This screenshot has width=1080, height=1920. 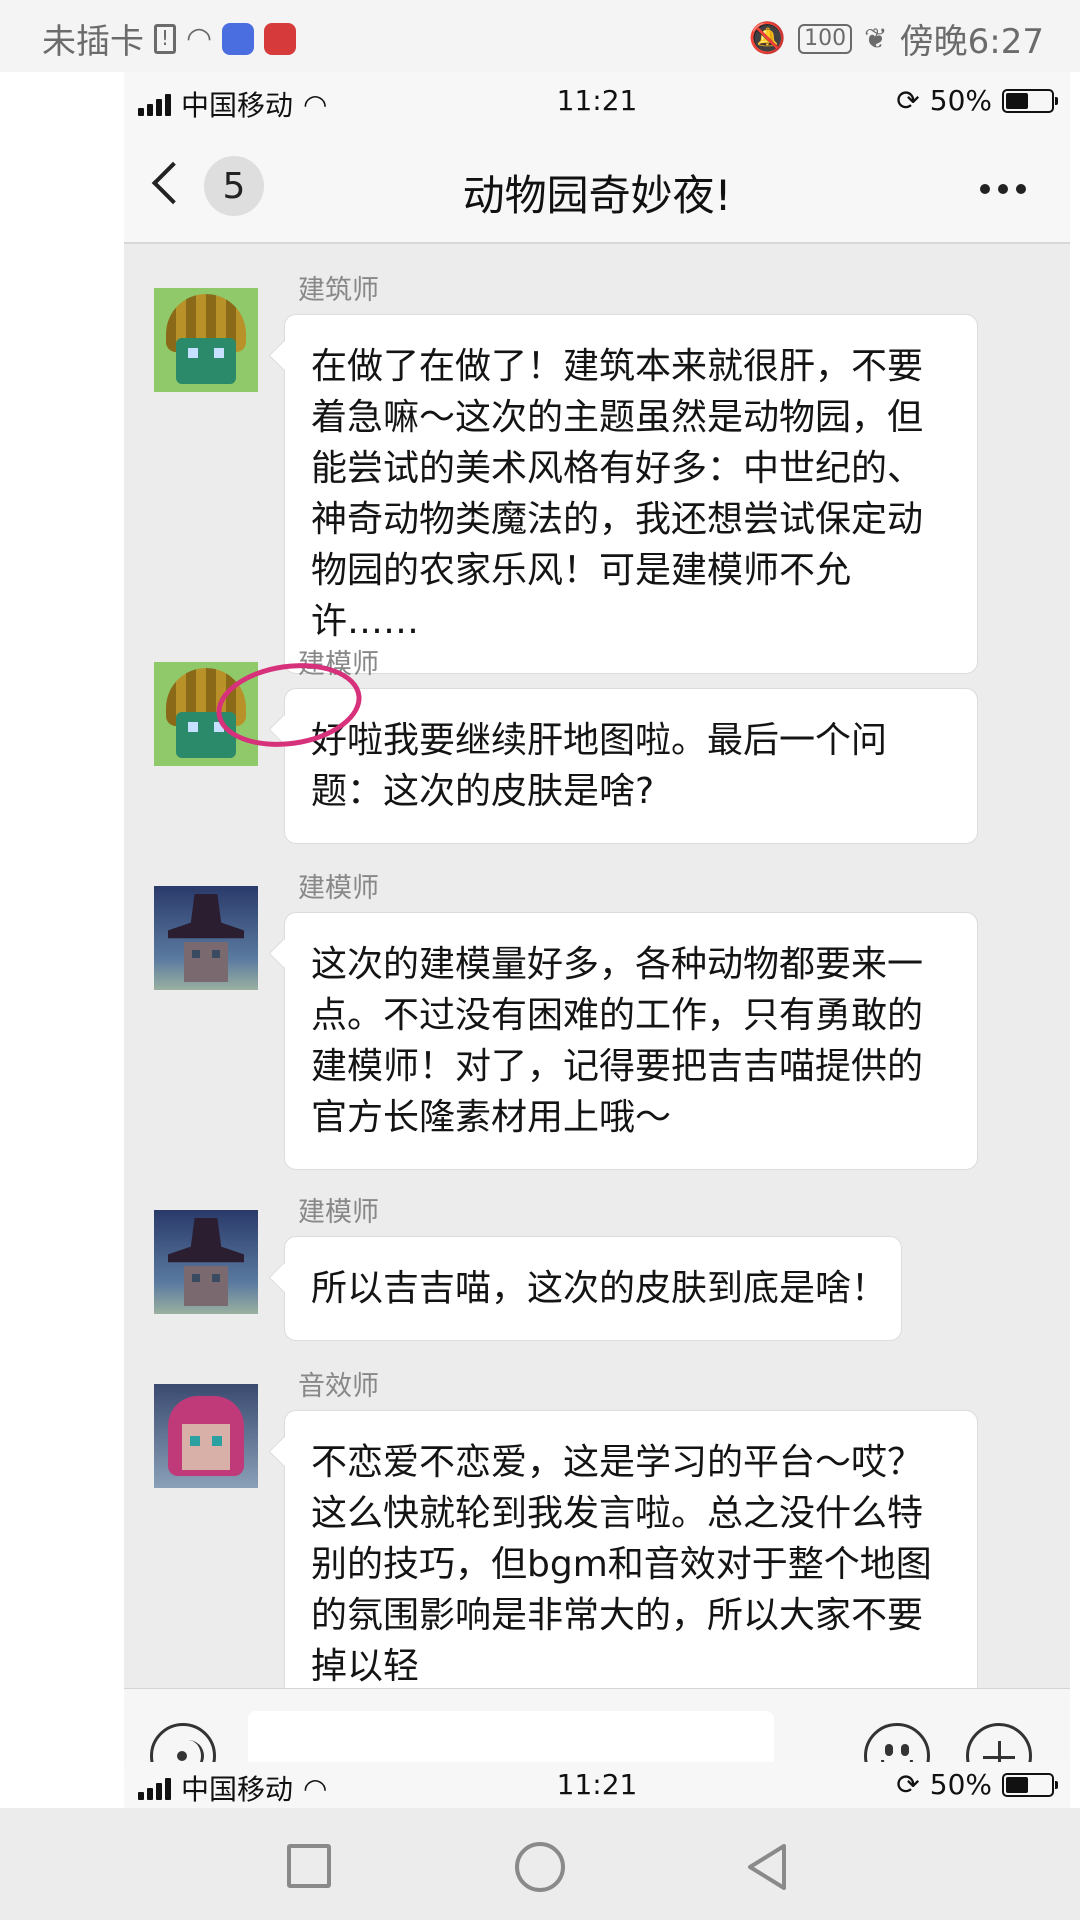 What do you see at coordinates (631, 766) in the screenshot?
I see `message-bubble: 好啦我要继续肝地图啦。最后一个问题：这次的皮肤是啥?` at bounding box center [631, 766].